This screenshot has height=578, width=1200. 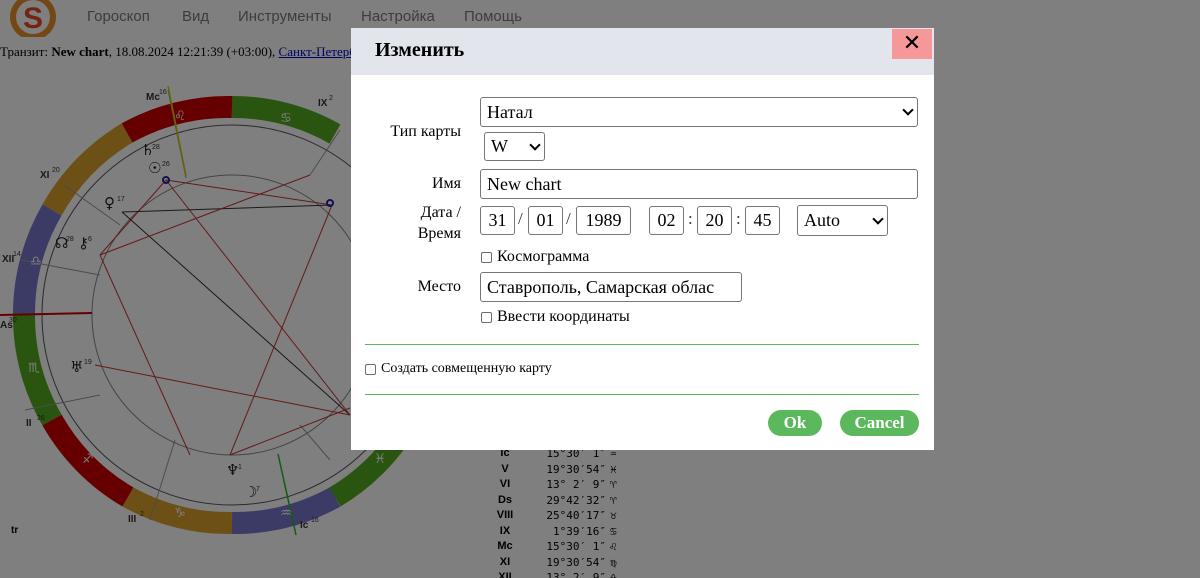 I want to click on coords-label: Ввести координаты, so click(x=563, y=316).